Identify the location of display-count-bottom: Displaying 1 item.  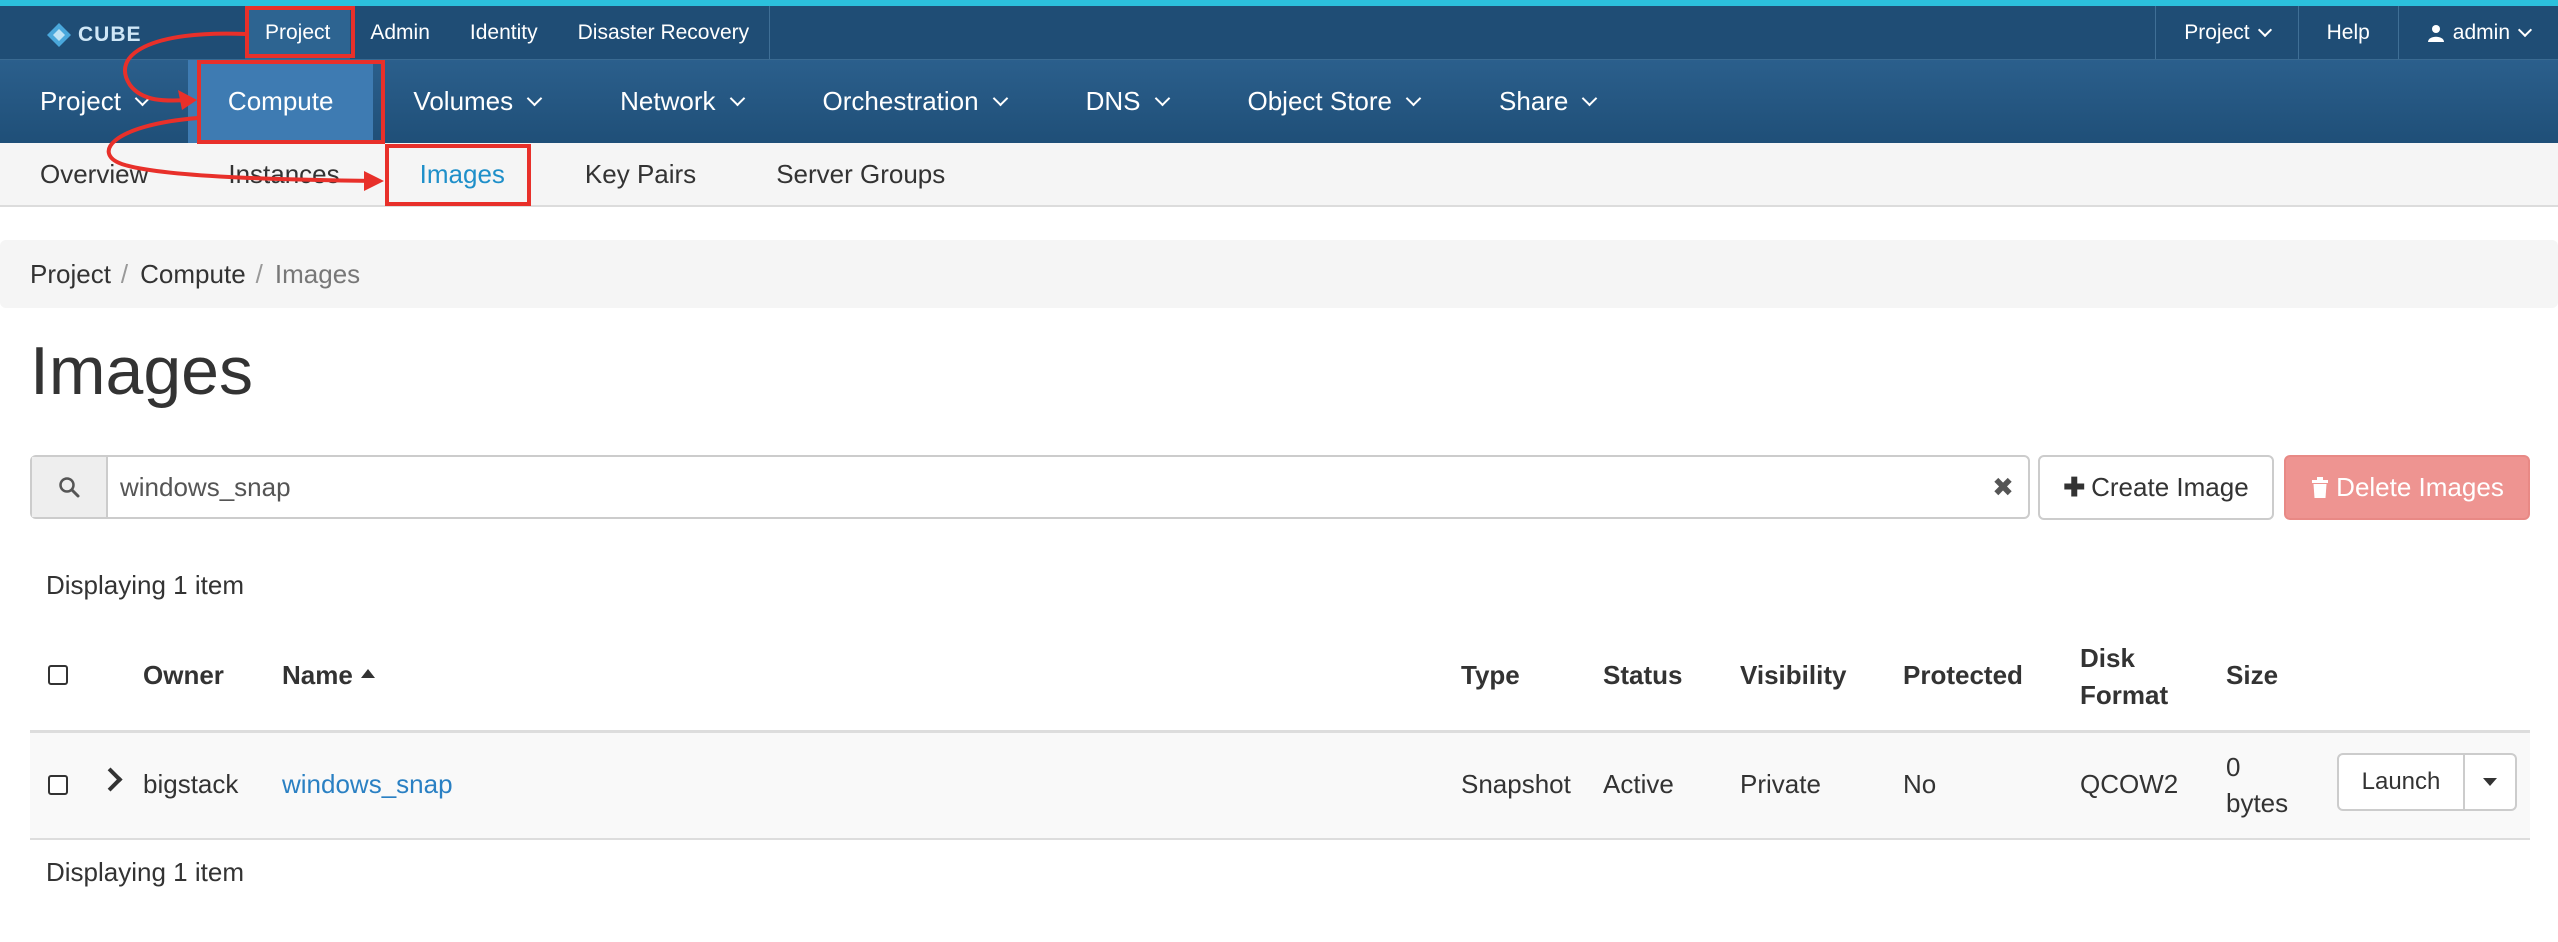
(145, 872).